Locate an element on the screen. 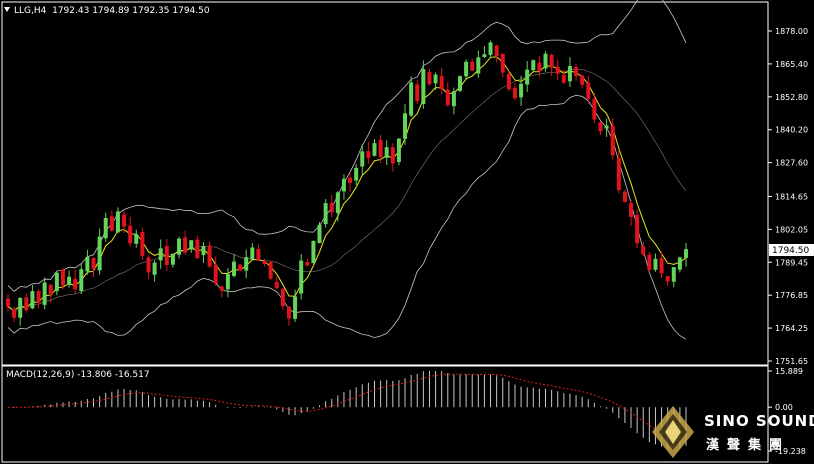  chart-header: LLG,H4 1792.43 1794.89 1792.35 1794.50 is located at coordinates (107, 11).